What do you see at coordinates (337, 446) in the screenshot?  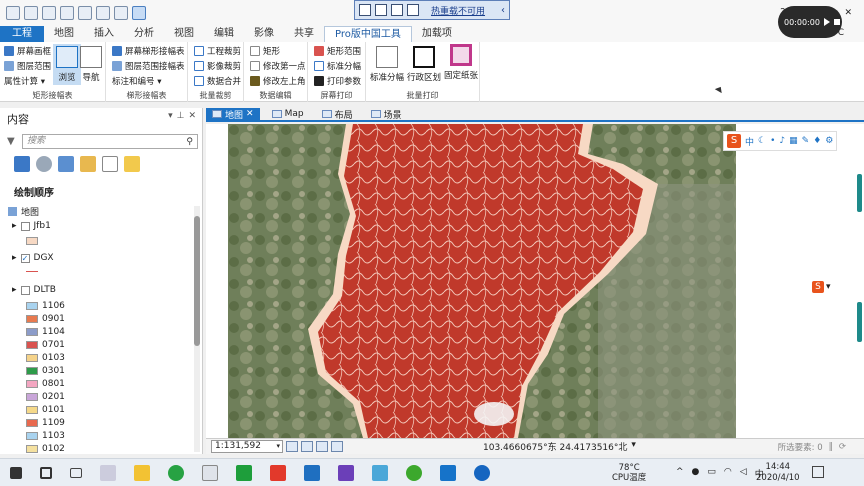 I see `navigate-icon` at bounding box center [337, 446].